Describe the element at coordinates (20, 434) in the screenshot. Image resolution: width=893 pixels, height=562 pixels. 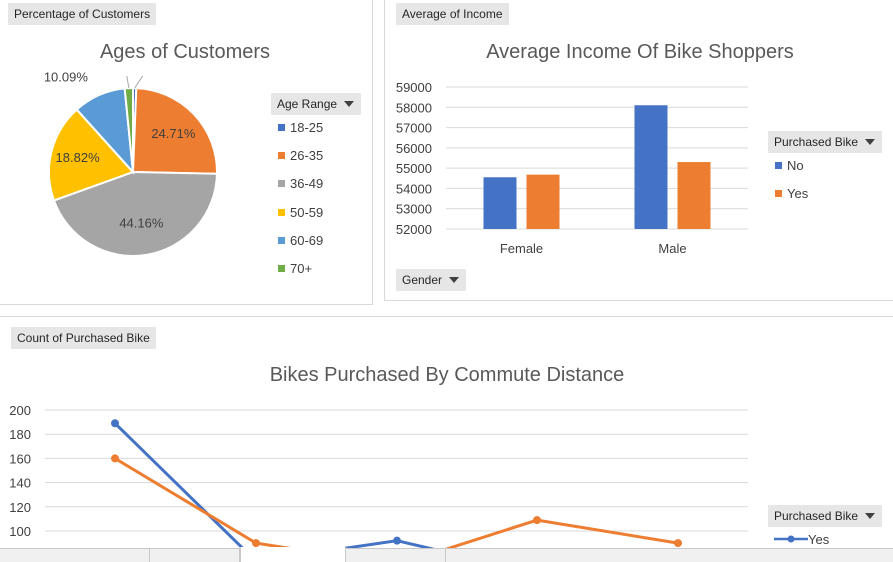
I see `line-y-tick-label: 180` at that location.